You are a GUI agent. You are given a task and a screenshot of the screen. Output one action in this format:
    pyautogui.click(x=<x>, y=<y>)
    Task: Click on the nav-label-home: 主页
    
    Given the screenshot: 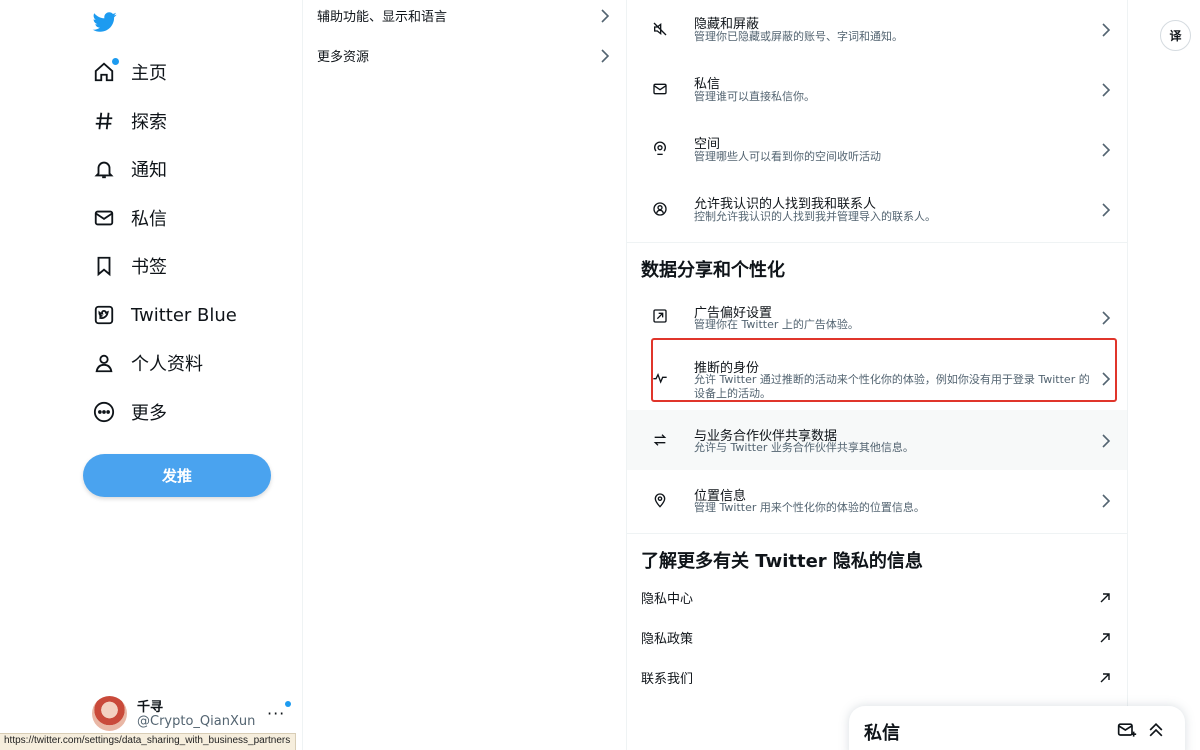 What is the action you would take?
    pyautogui.click(x=149, y=73)
    